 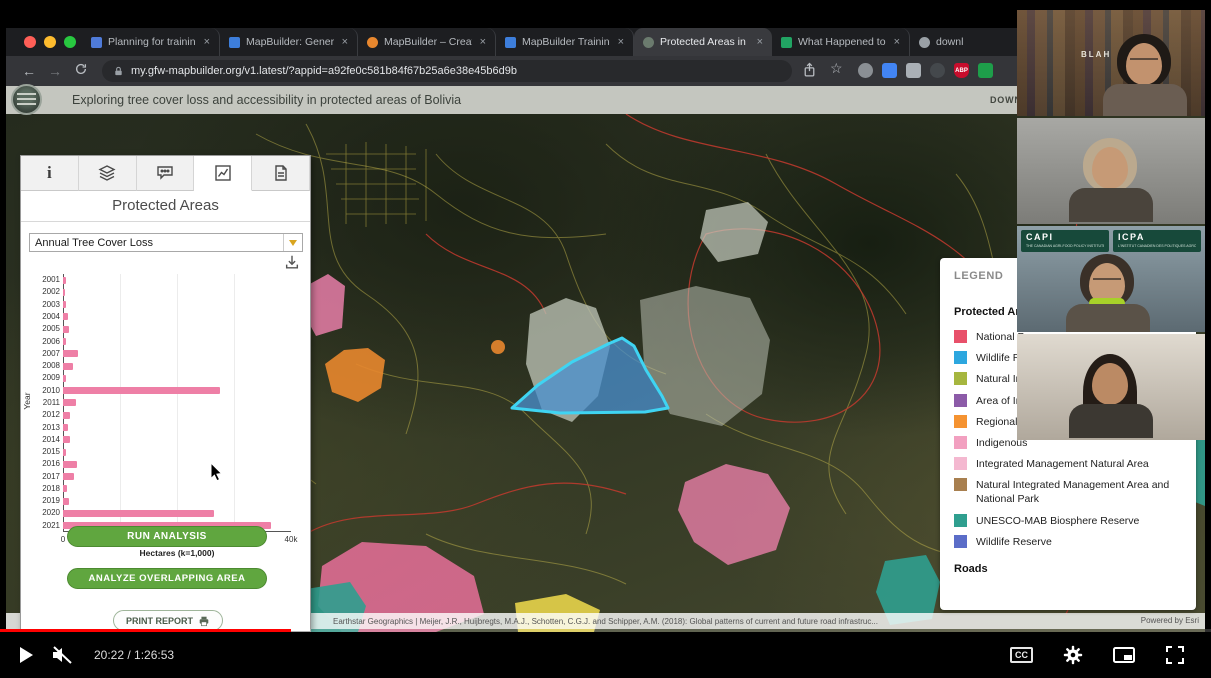 What do you see at coordinates (703, 42) in the screenshot?
I see `browser-tab: Protected Areas in ×` at bounding box center [703, 42].